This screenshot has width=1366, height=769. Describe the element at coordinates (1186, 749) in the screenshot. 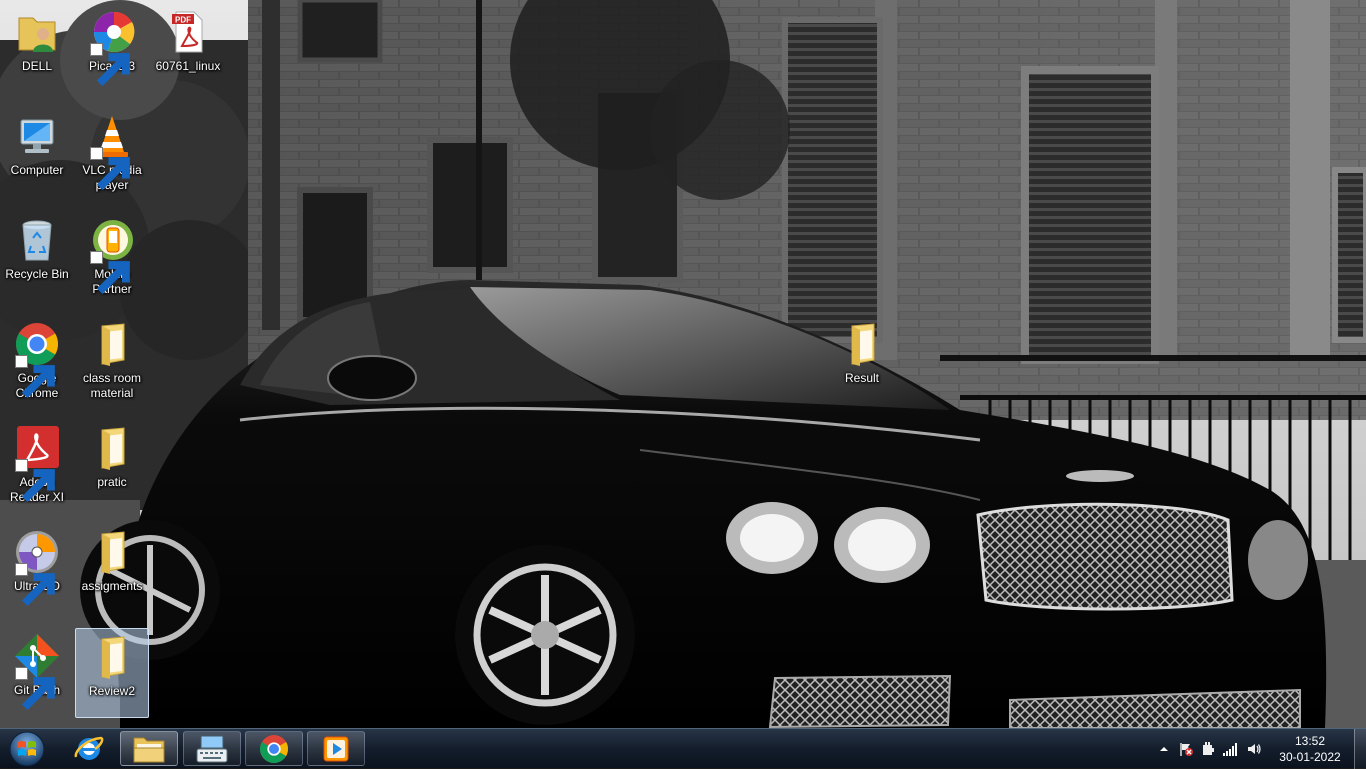

I see `action-center-flag-icon` at that location.